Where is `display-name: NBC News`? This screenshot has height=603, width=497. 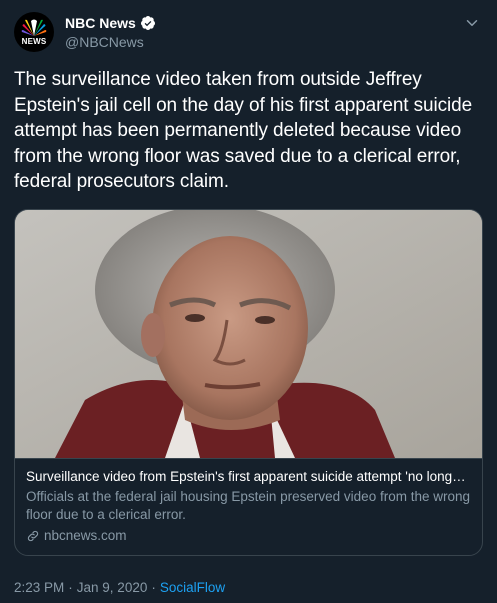 display-name: NBC News is located at coordinates (100, 23).